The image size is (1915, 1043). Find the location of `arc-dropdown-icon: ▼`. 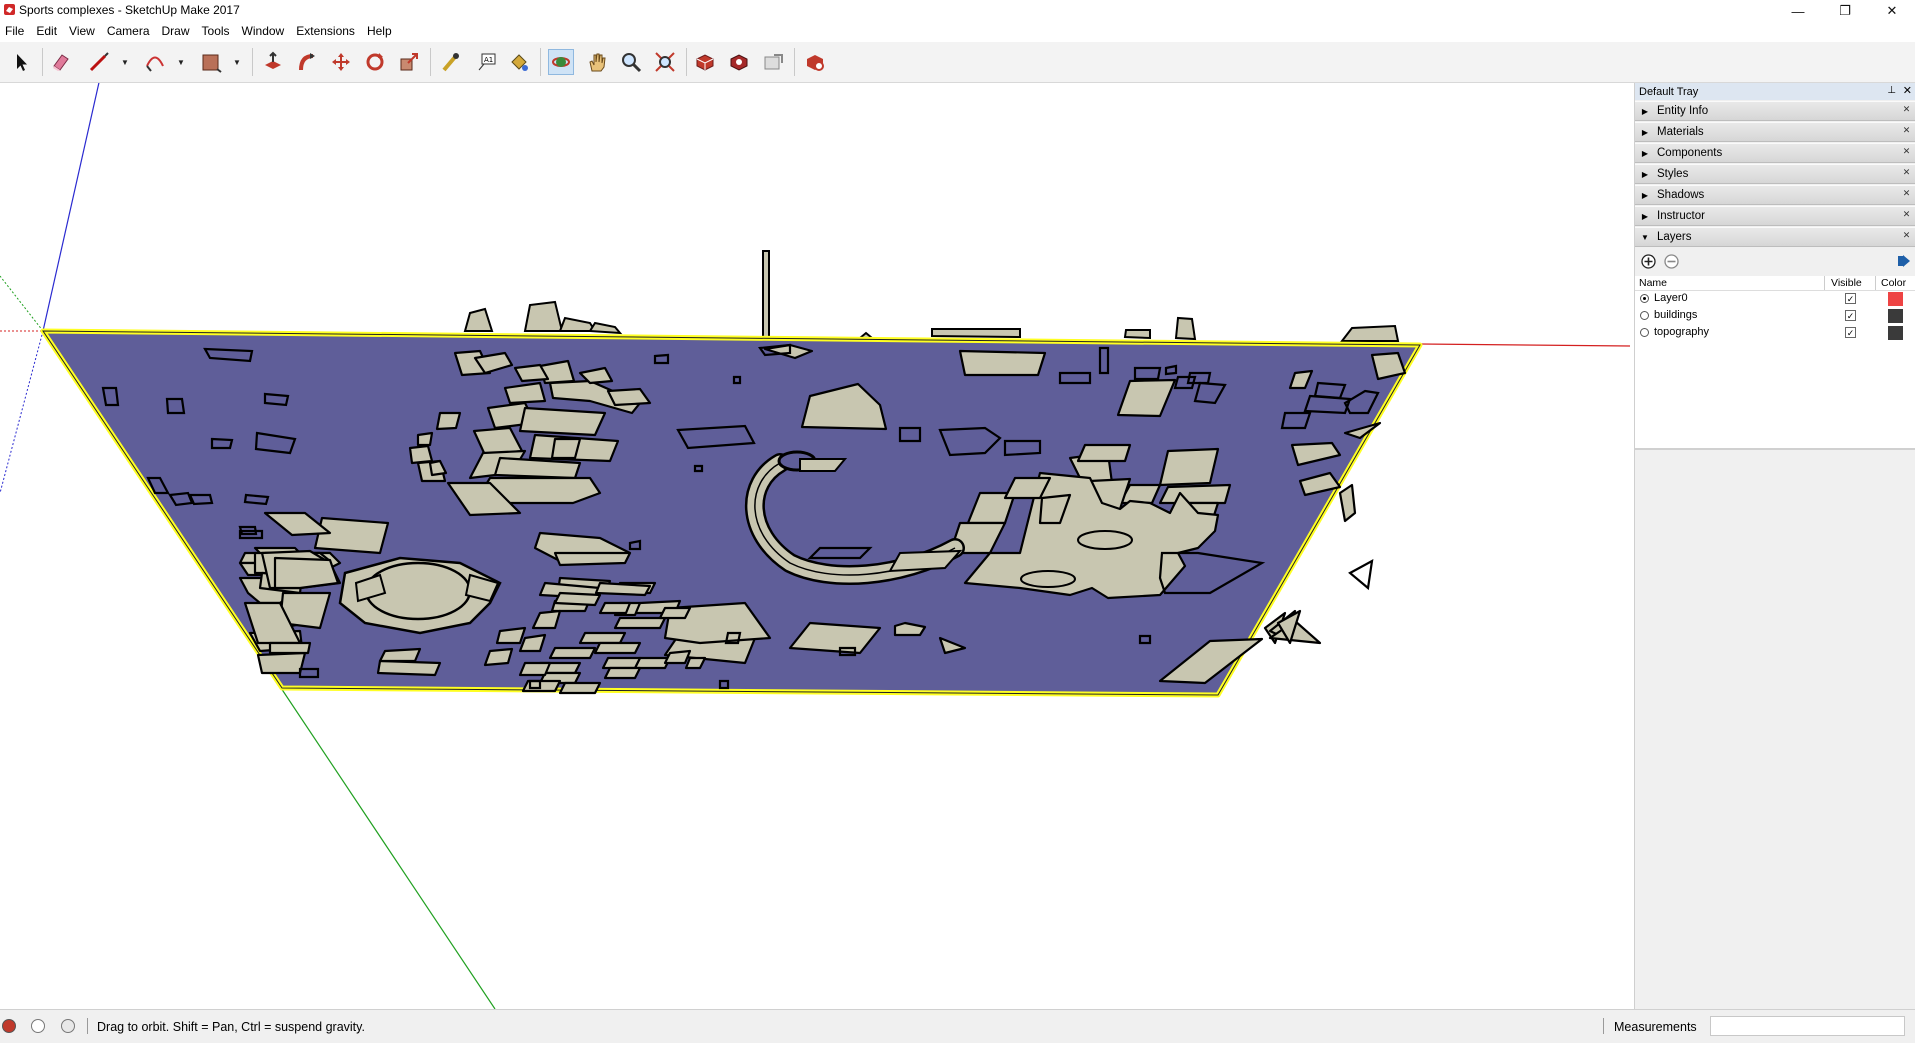

arc-dropdown-icon: ▼ is located at coordinates (181, 62).